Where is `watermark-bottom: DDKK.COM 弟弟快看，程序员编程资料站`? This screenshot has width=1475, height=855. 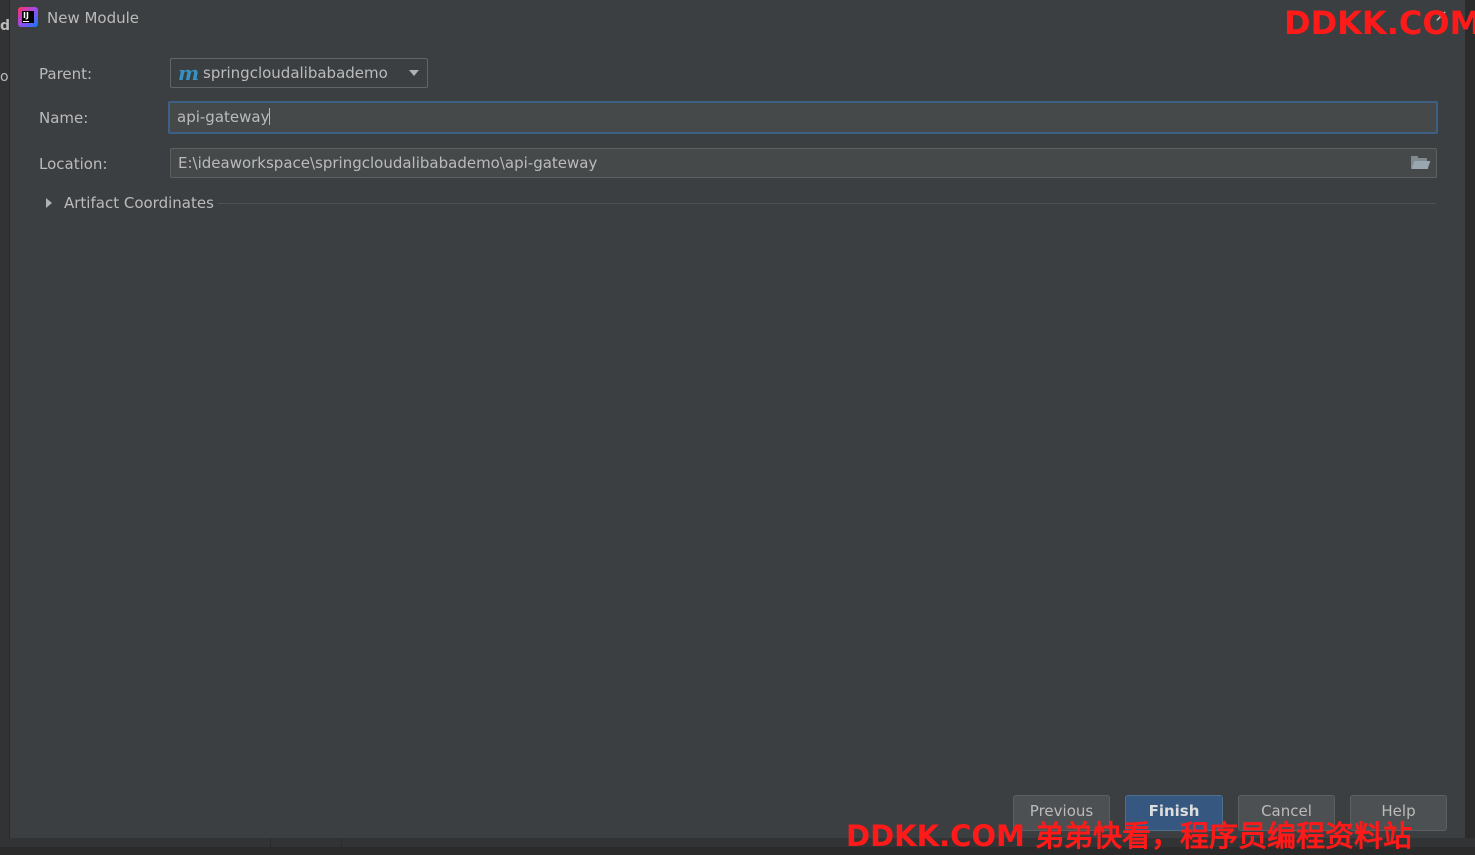 watermark-bottom: DDKK.COM 弟弟快看，程序员编程资料站 is located at coordinates (1129, 836).